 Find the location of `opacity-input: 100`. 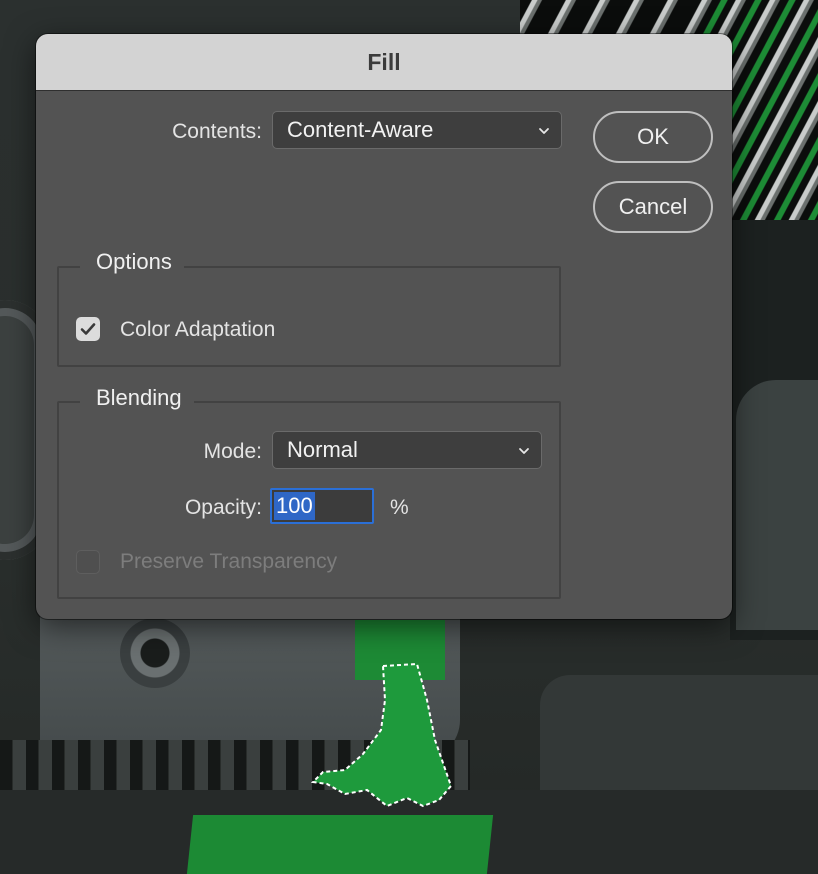

opacity-input: 100 is located at coordinates (322, 506).